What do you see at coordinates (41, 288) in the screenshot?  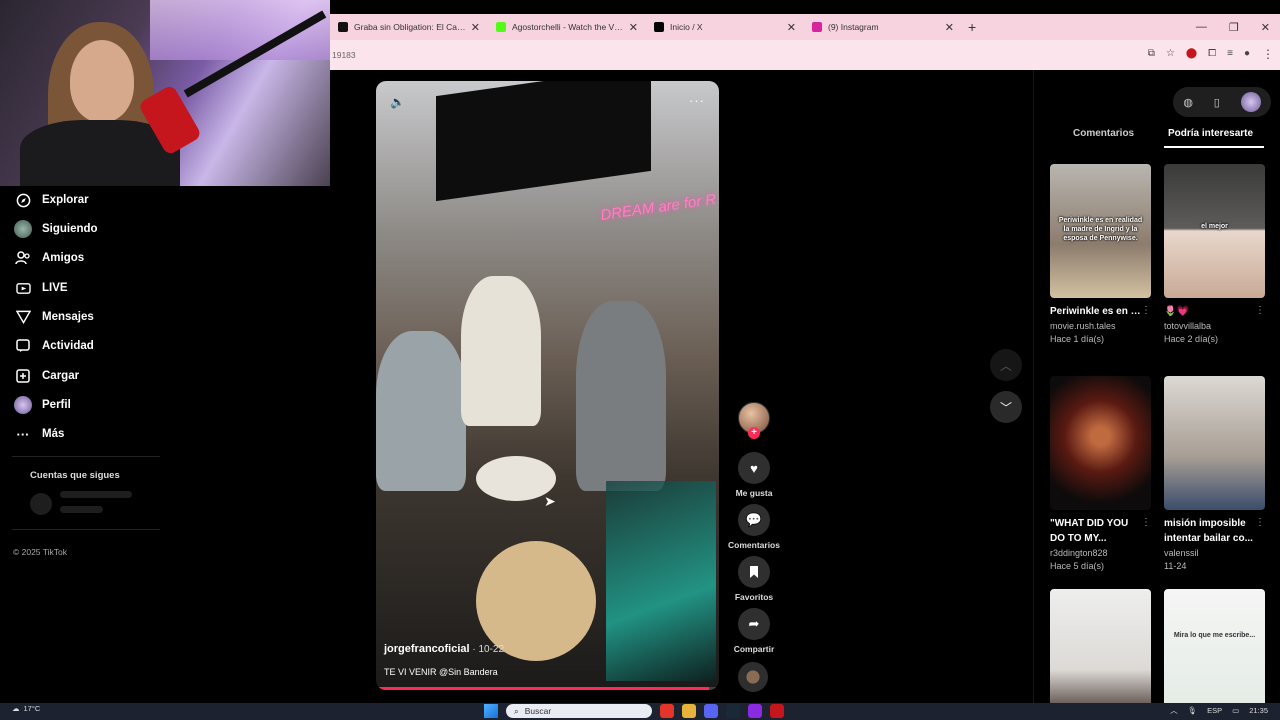 I see `sidebar-item-live: LIVE` at bounding box center [41, 288].